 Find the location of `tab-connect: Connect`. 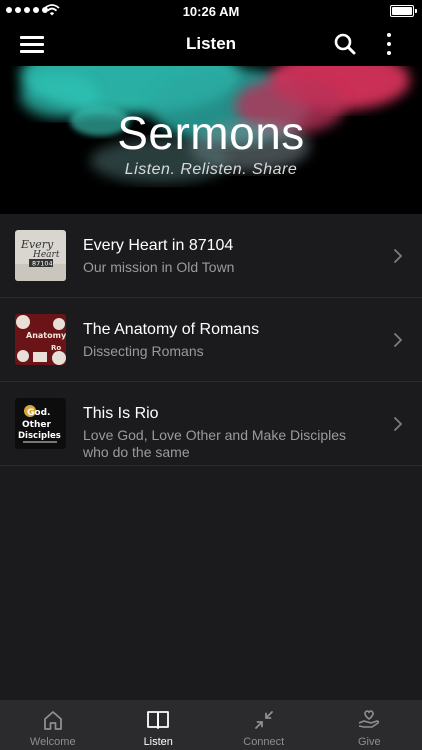

tab-connect: Connect is located at coordinates (264, 725).